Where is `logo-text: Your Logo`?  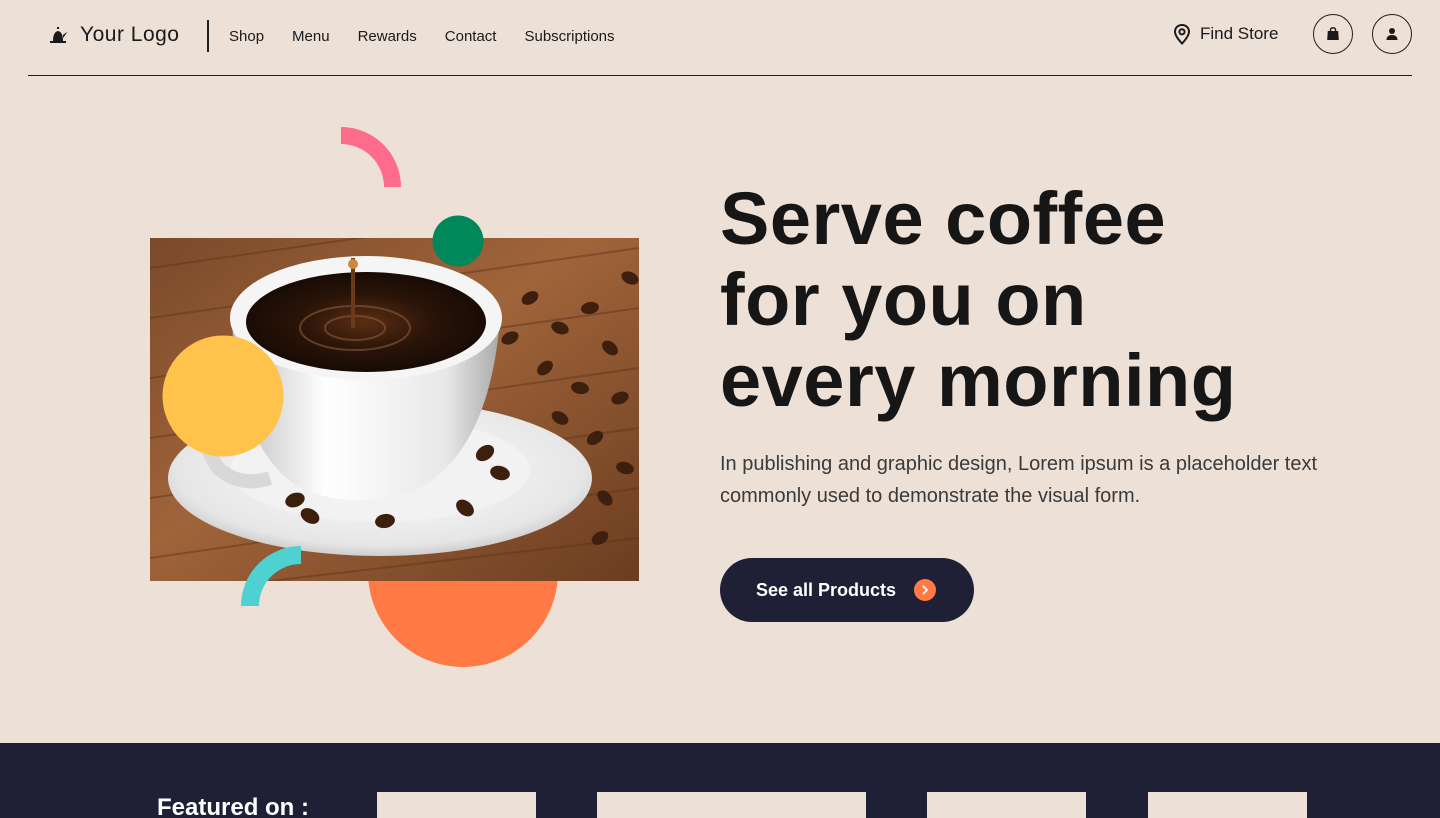
logo-text: Your Logo is located at coordinates (130, 34).